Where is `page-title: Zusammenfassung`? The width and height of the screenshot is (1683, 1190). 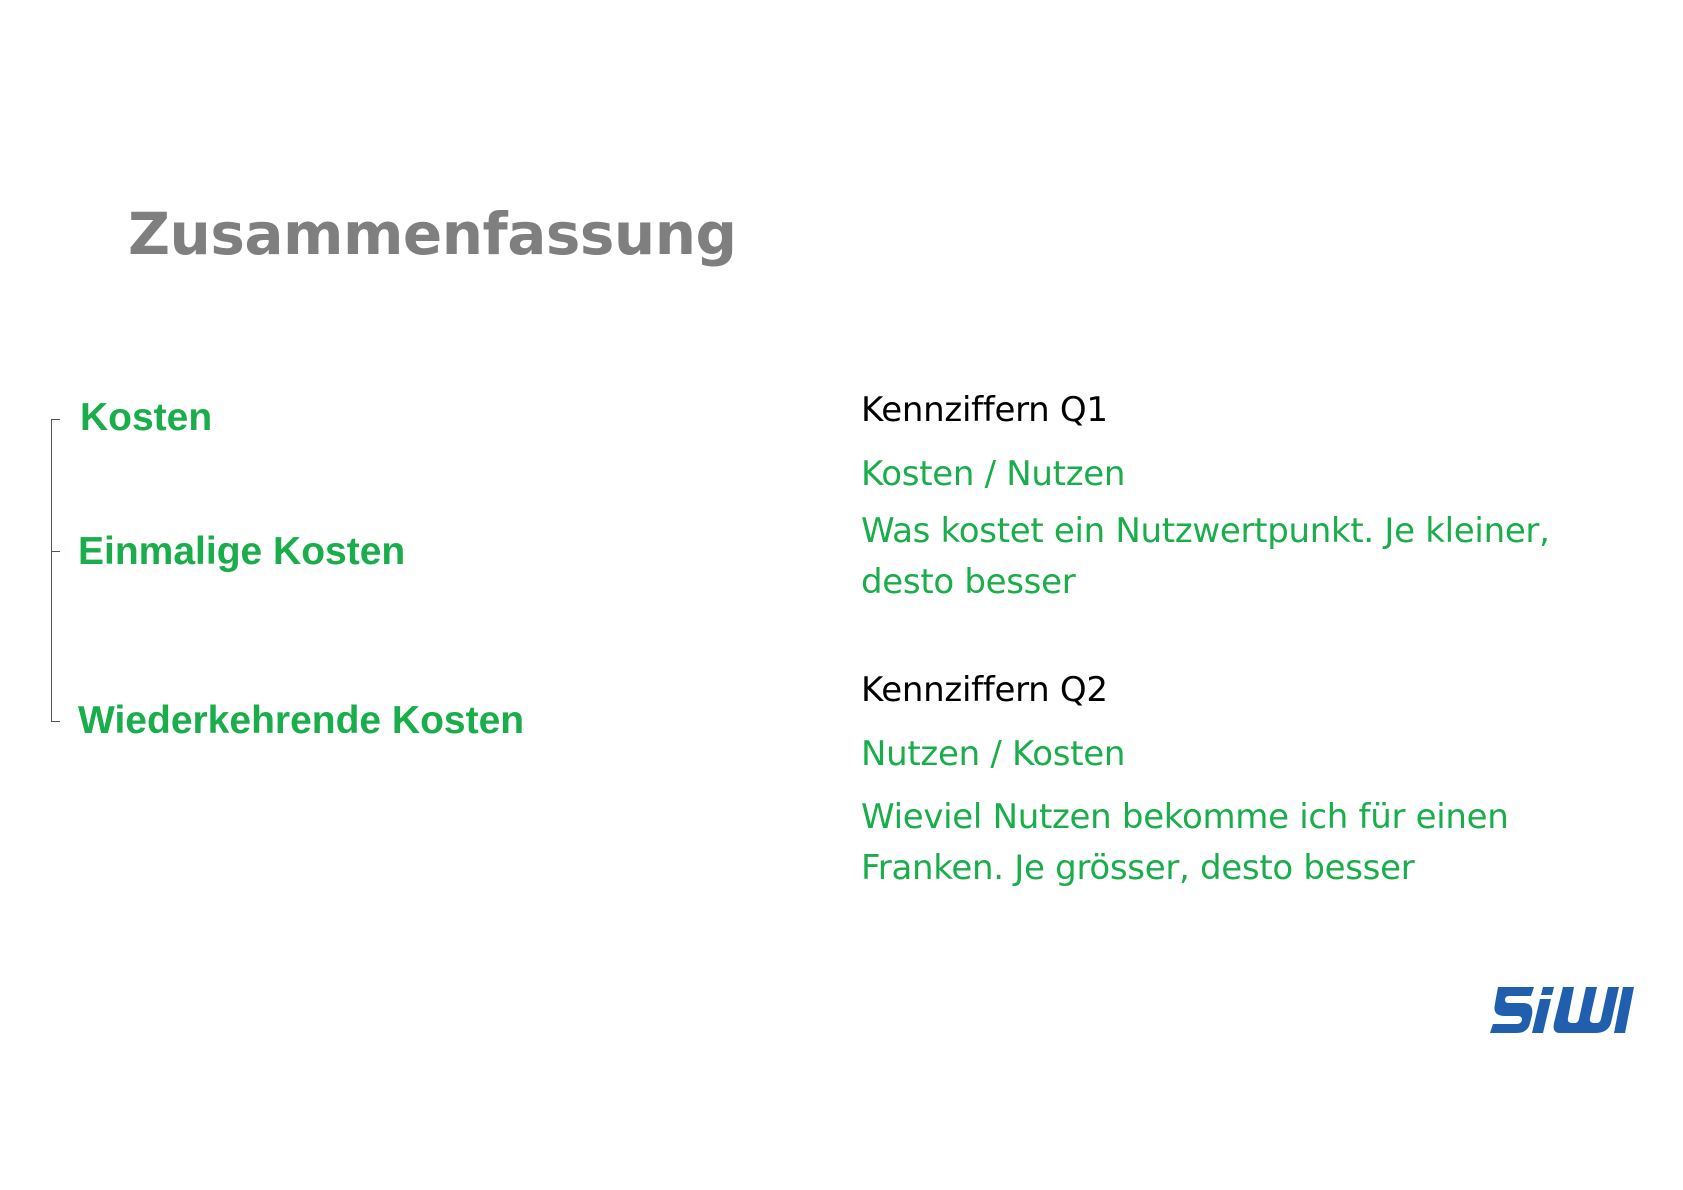
page-title: Zusammenfassung is located at coordinates (432, 234).